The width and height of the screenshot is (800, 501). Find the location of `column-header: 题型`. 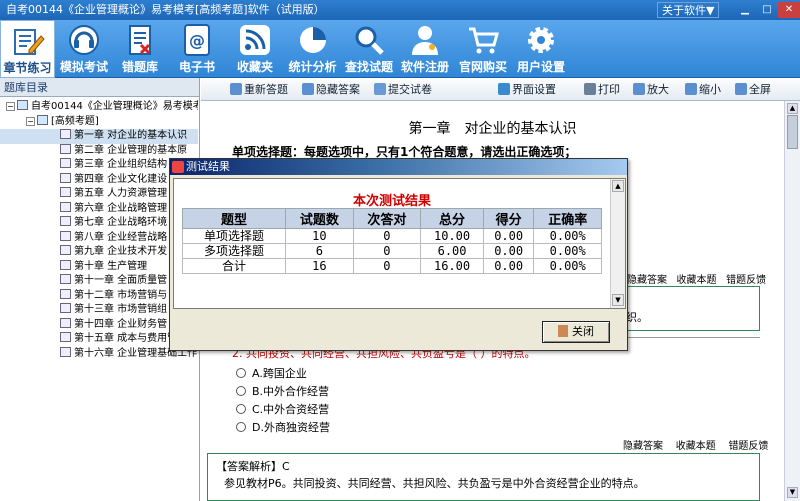

column-header: 题型 is located at coordinates (234, 218).